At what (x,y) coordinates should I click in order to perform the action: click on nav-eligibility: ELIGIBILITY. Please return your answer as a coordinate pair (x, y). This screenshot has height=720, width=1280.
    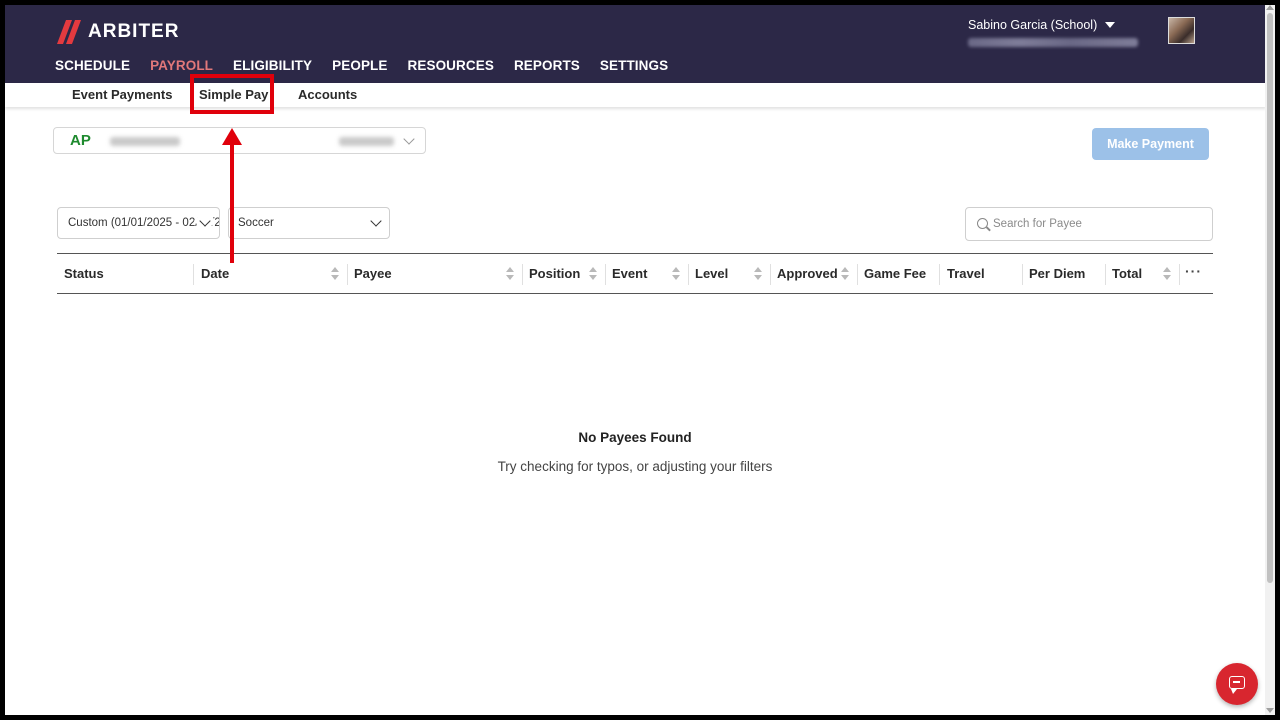
    Looking at the image, I should click on (272, 65).